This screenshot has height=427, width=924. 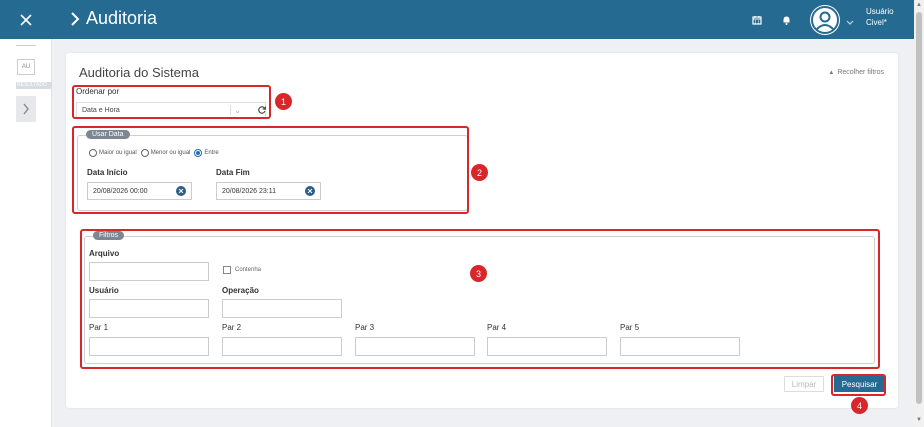 I want to click on scroll-up-icon: ▲, so click(x=919, y=5).